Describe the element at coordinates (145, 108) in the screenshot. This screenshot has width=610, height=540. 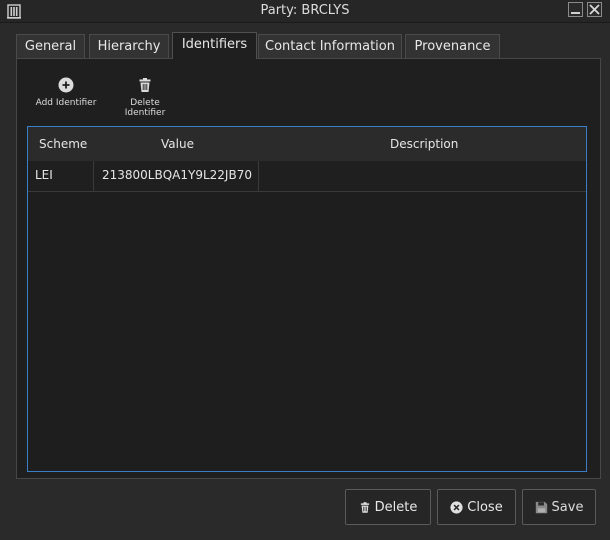
I see `delete-identifier-label: Delete Identifier` at that location.